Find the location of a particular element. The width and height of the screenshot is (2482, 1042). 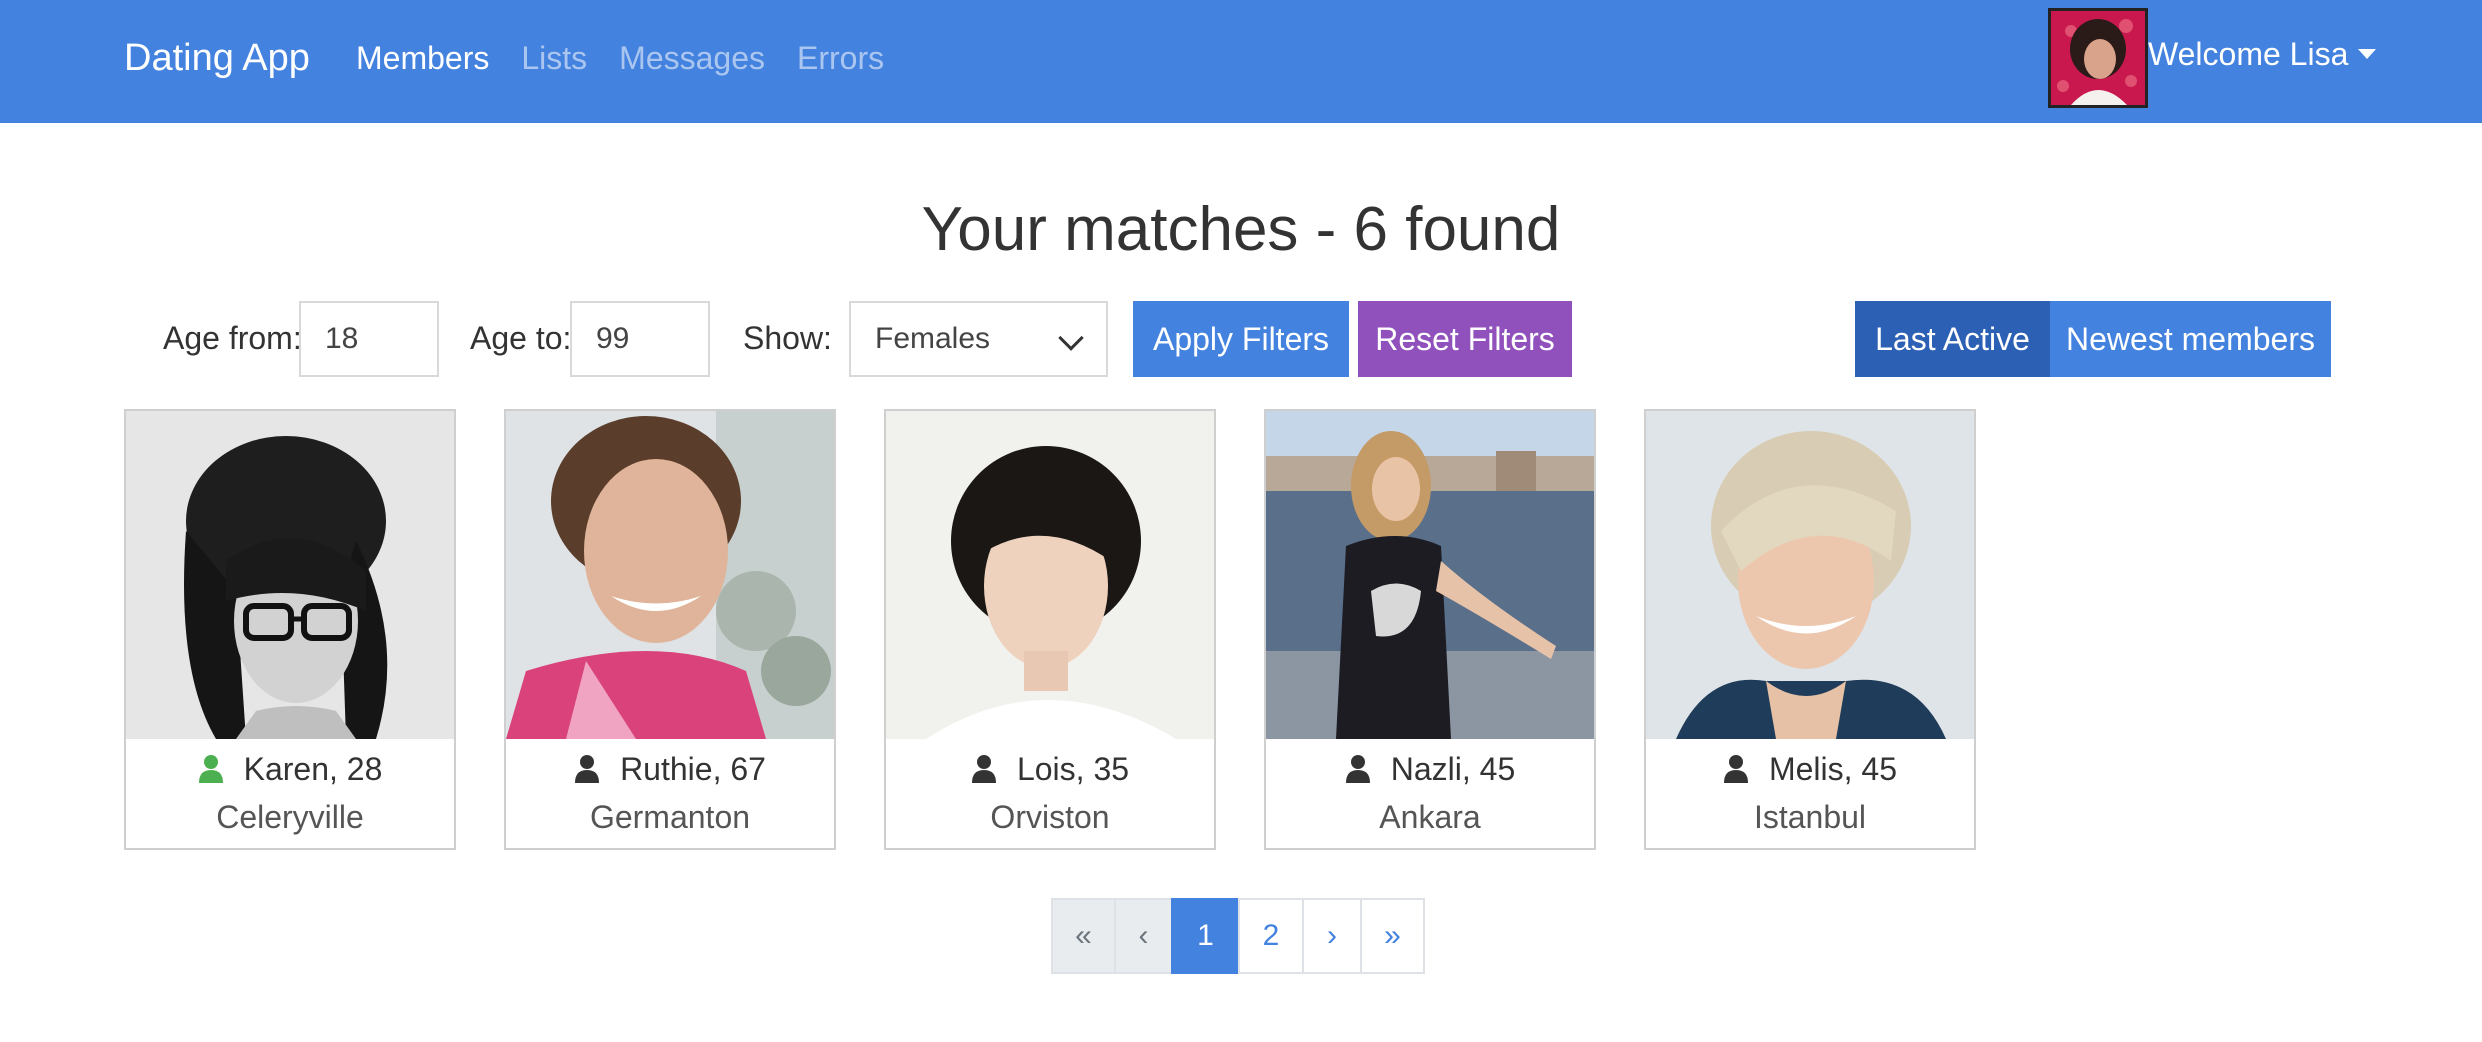

member-name-row: Lois, 35 is located at coordinates (1050, 769).